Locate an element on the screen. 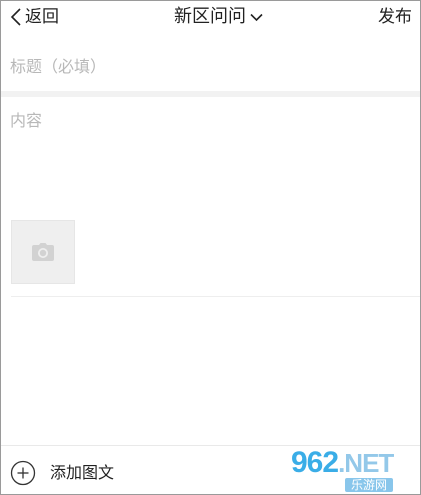 This screenshot has height=495, width=421. content-divider is located at coordinates (215, 296).